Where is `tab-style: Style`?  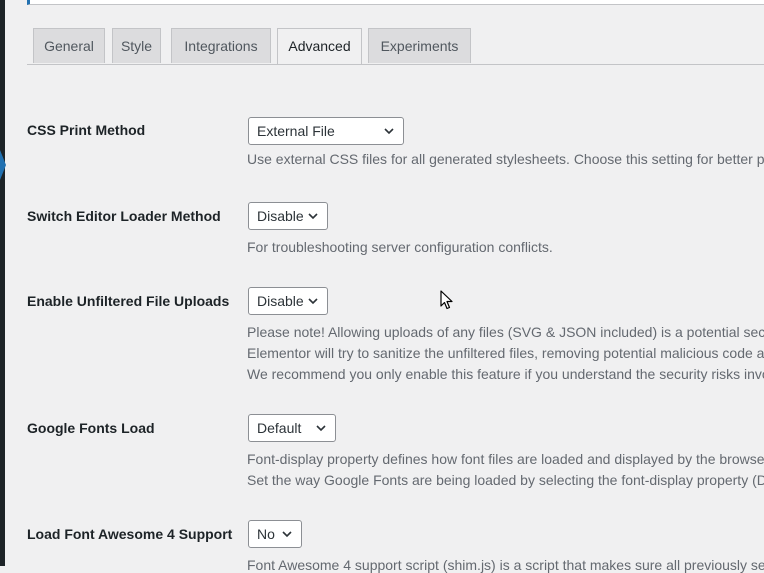
tab-style: Style is located at coordinates (136, 45).